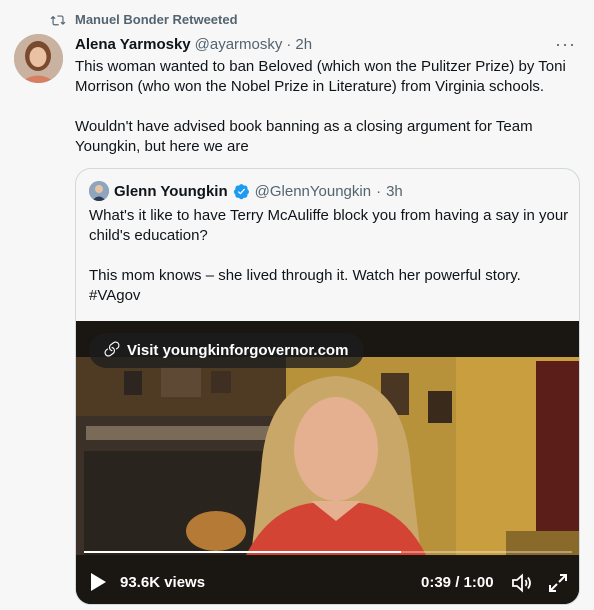 This screenshot has height=610, width=594. What do you see at coordinates (394, 191) in the screenshot?
I see `quote-timestamp: 3h` at bounding box center [394, 191].